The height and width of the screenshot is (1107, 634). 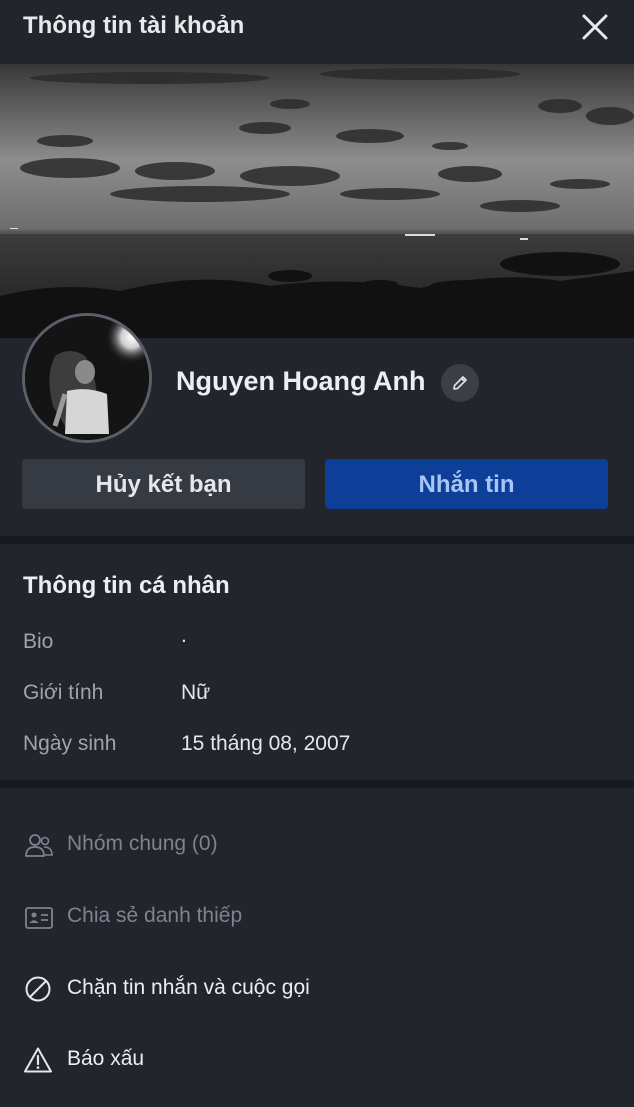 What do you see at coordinates (39, 918) in the screenshot?
I see `contact-card-icon` at bounding box center [39, 918].